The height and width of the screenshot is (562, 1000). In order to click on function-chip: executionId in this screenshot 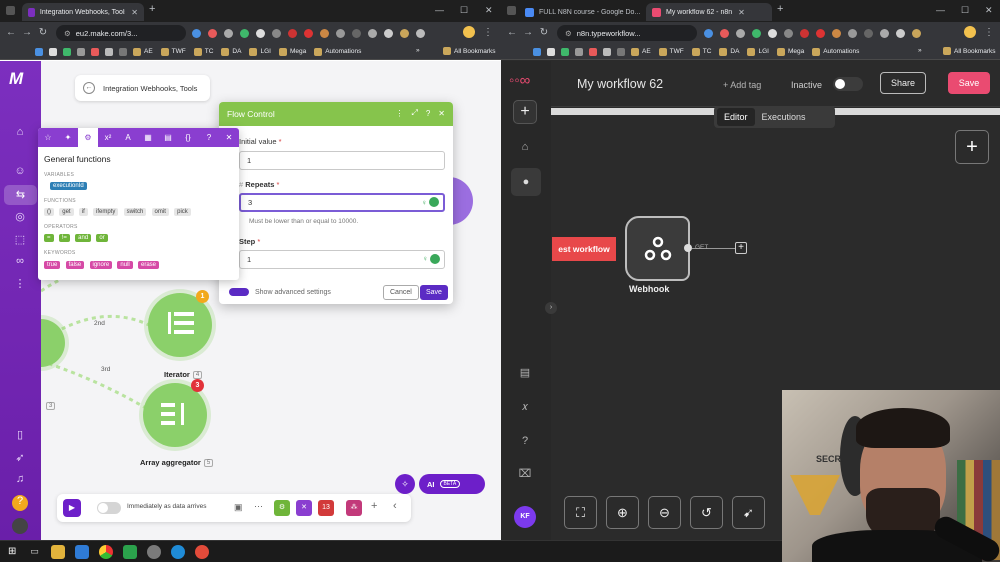, I will do `click(68, 186)`.